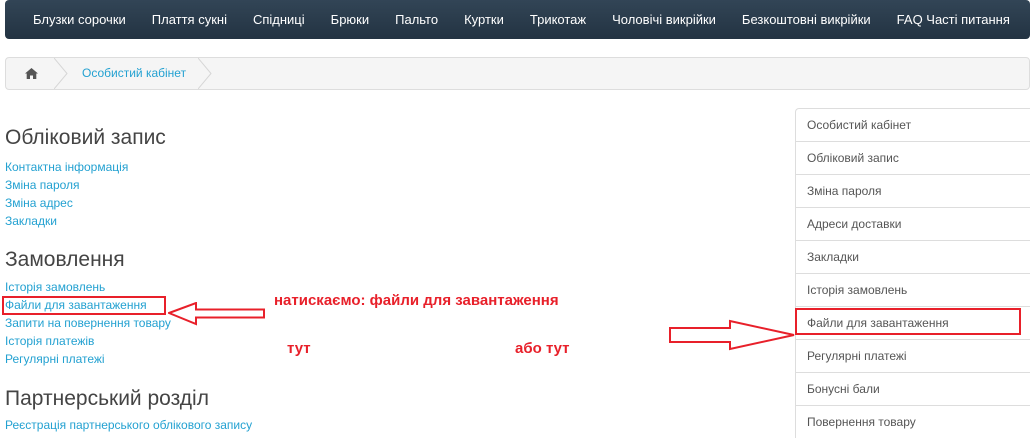  What do you see at coordinates (299, 348) in the screenshot?
I see `annotation-here: тут` at bounding box center [299, 348].